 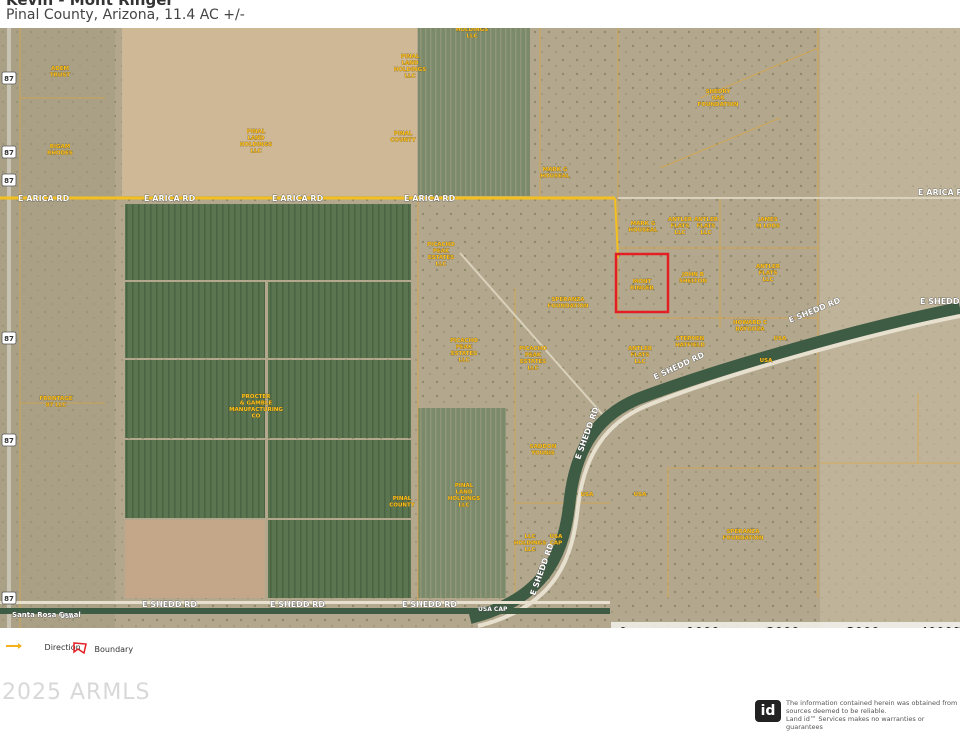 I want to click on parcel-owner-label: USA CAP, so click(x=556, y=540).